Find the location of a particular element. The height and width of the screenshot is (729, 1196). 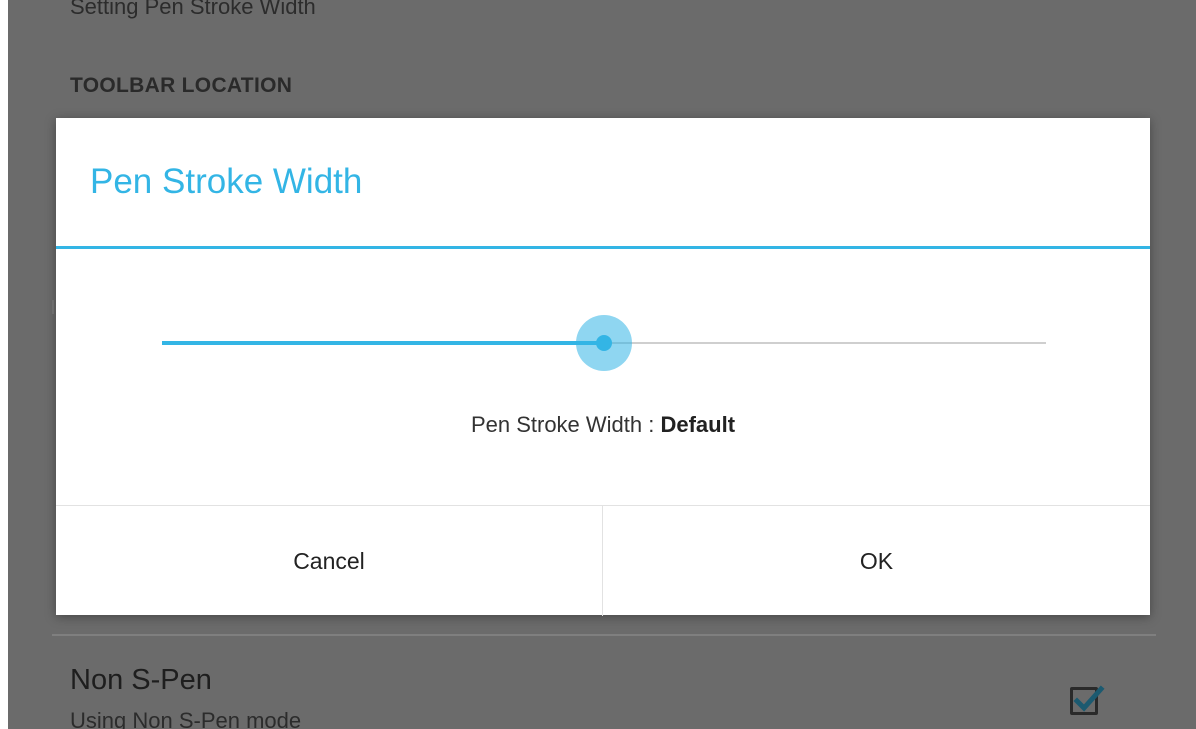

checkmark-icon is located at coordinates (1089, 698).